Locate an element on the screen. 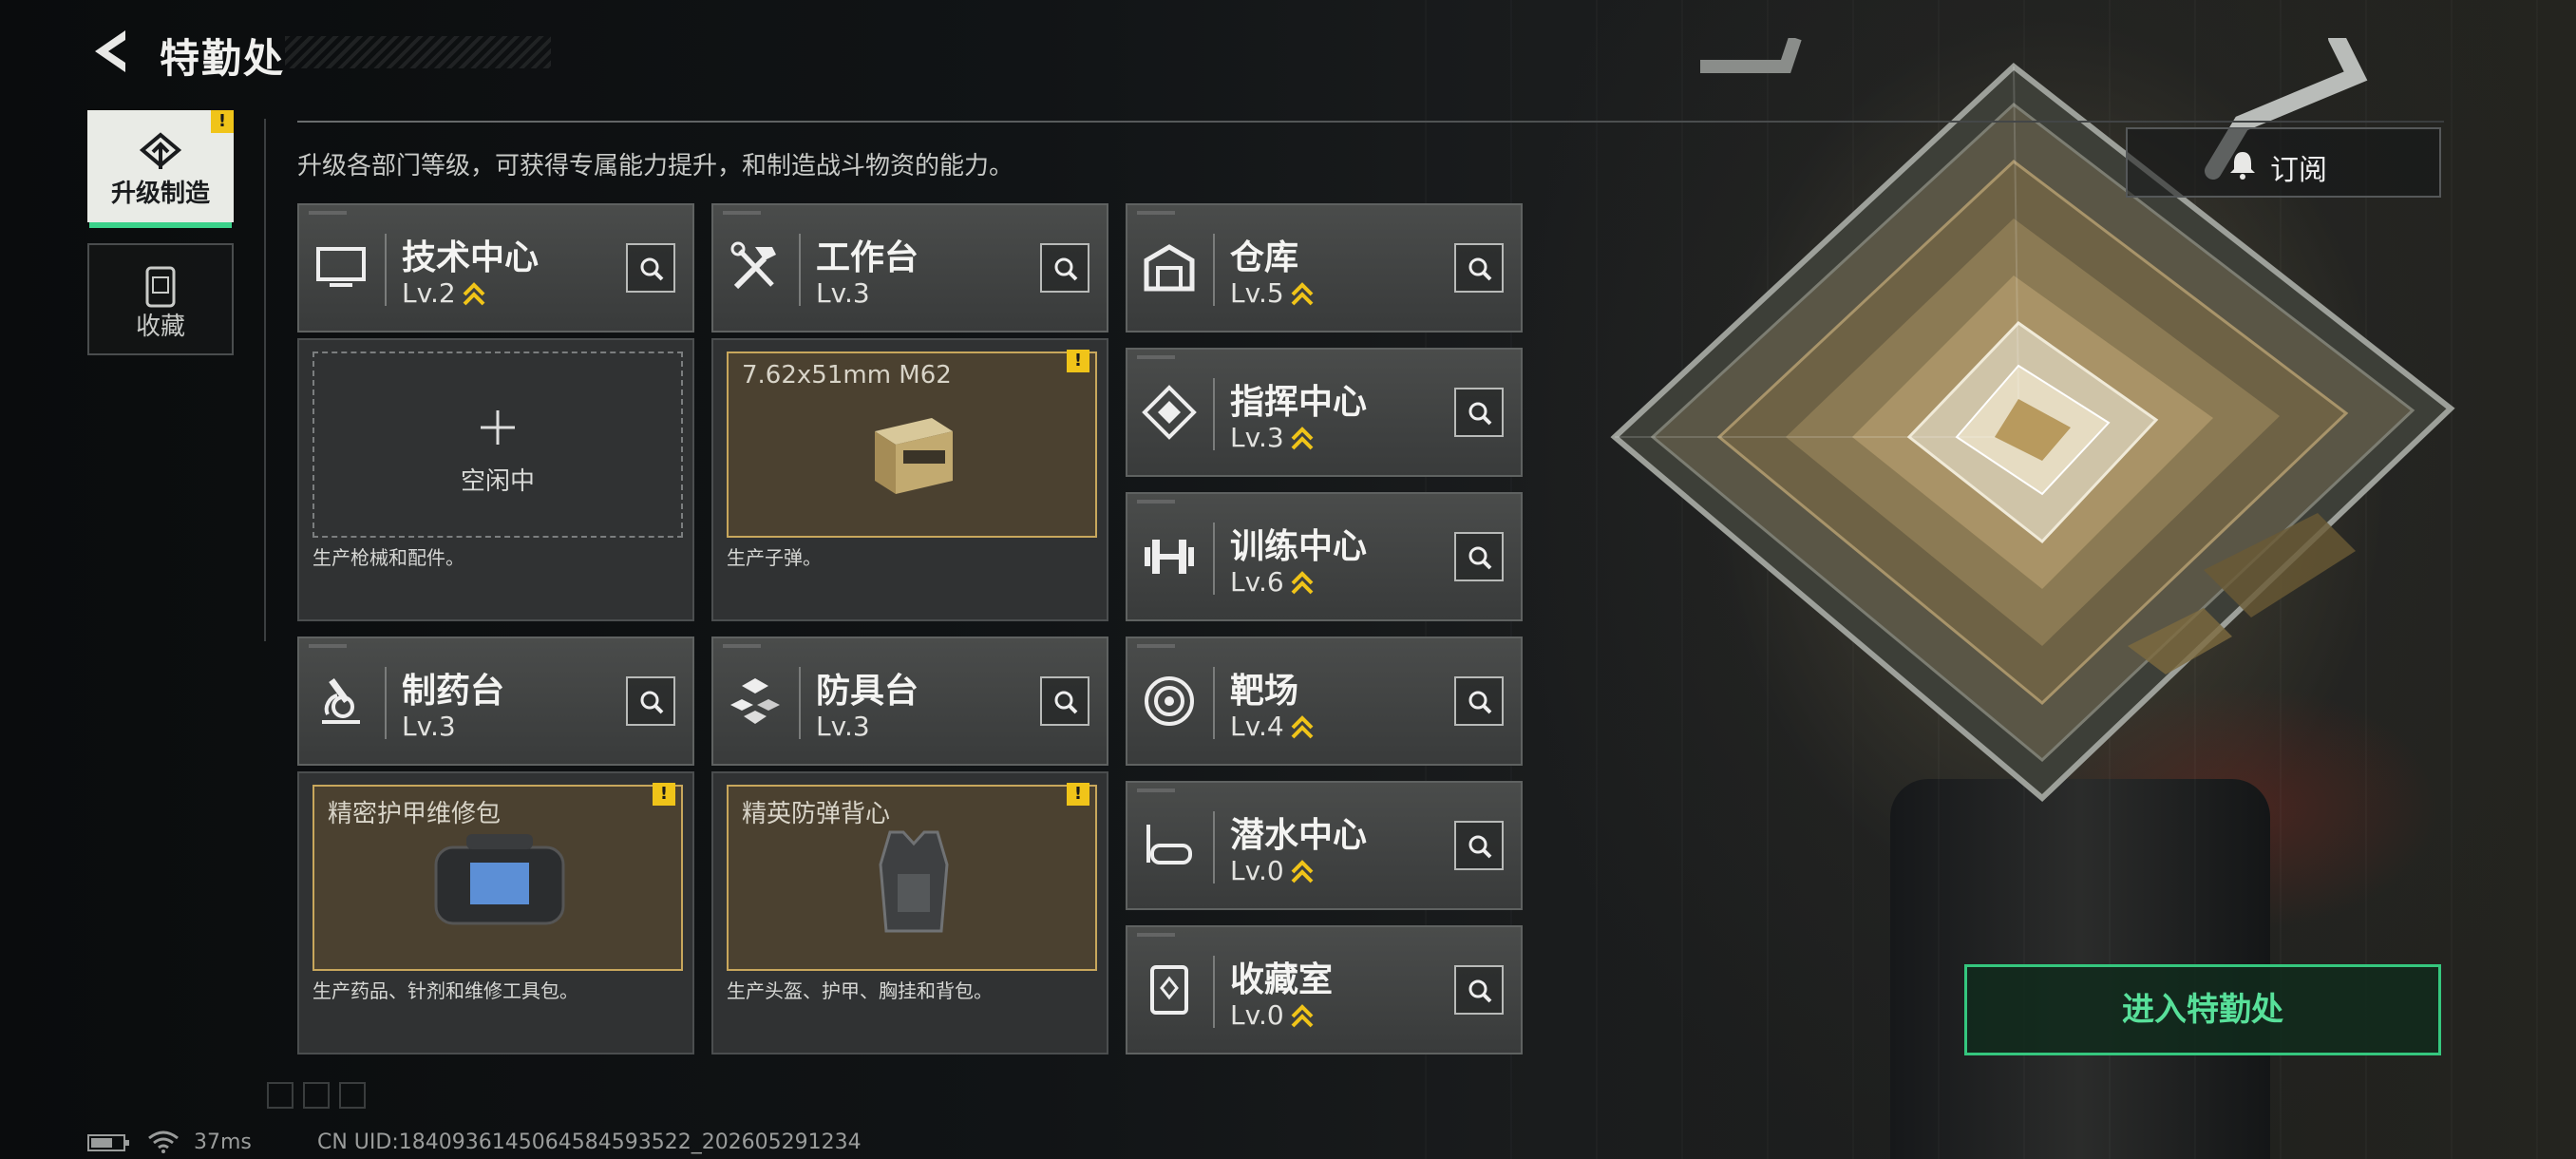 The height and width of the screenshot is (1159, 2576). dept-level: Lv.5 is located at coordinates (1257, 293).